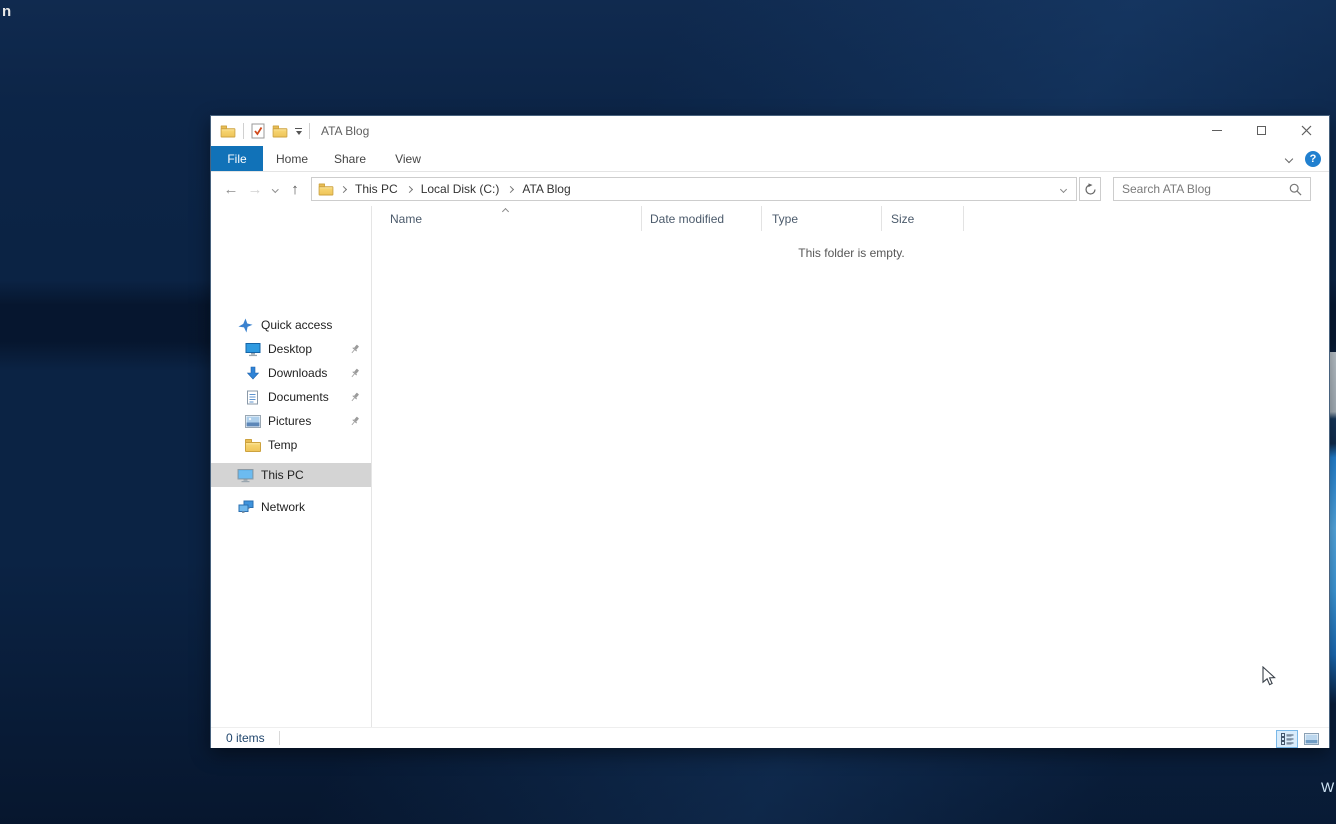  I want to click on sidebar-item-documents: Documents, so click(291, 397).